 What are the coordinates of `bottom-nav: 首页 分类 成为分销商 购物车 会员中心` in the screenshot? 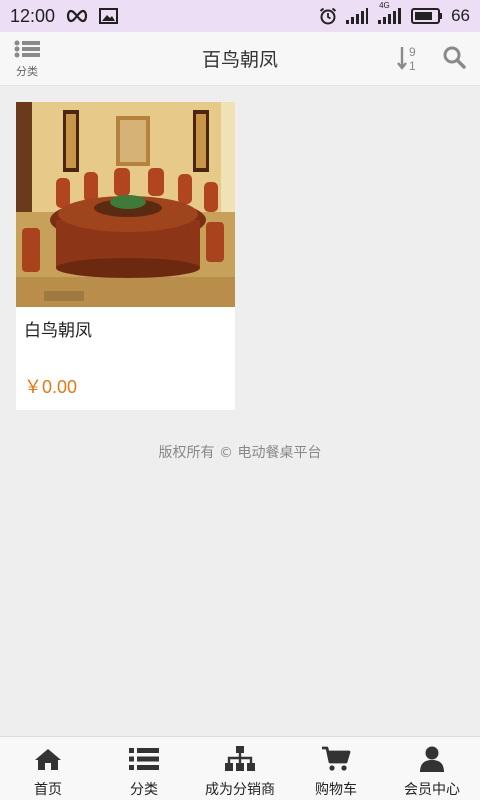 It's located at (240, 768).